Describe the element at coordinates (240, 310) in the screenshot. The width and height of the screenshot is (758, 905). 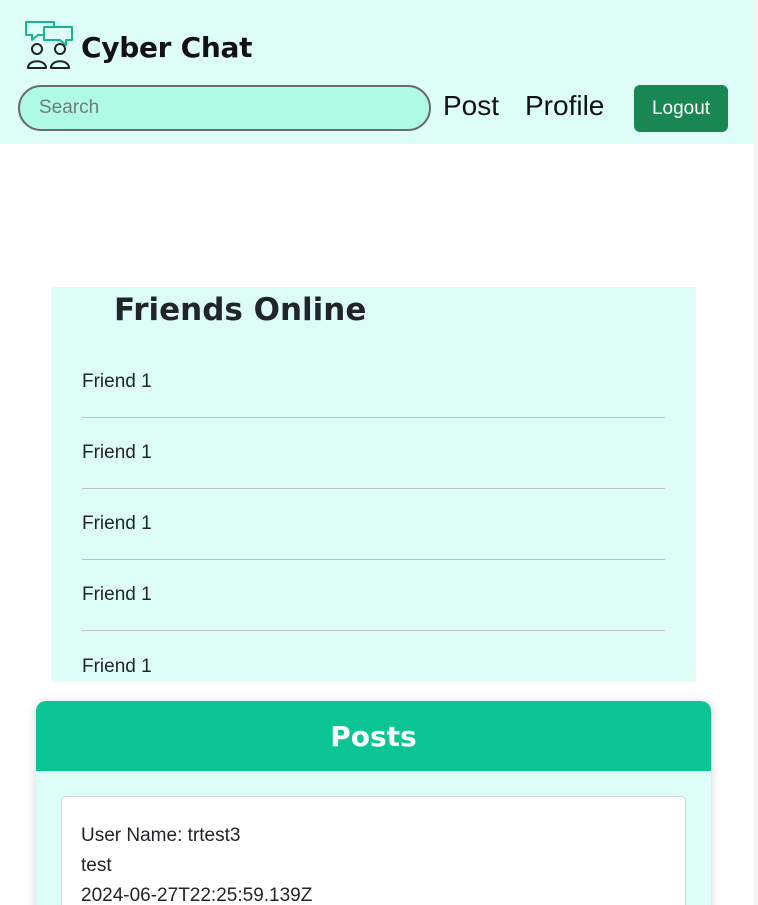
I see `friends-online-title: Friends Online` at that location.